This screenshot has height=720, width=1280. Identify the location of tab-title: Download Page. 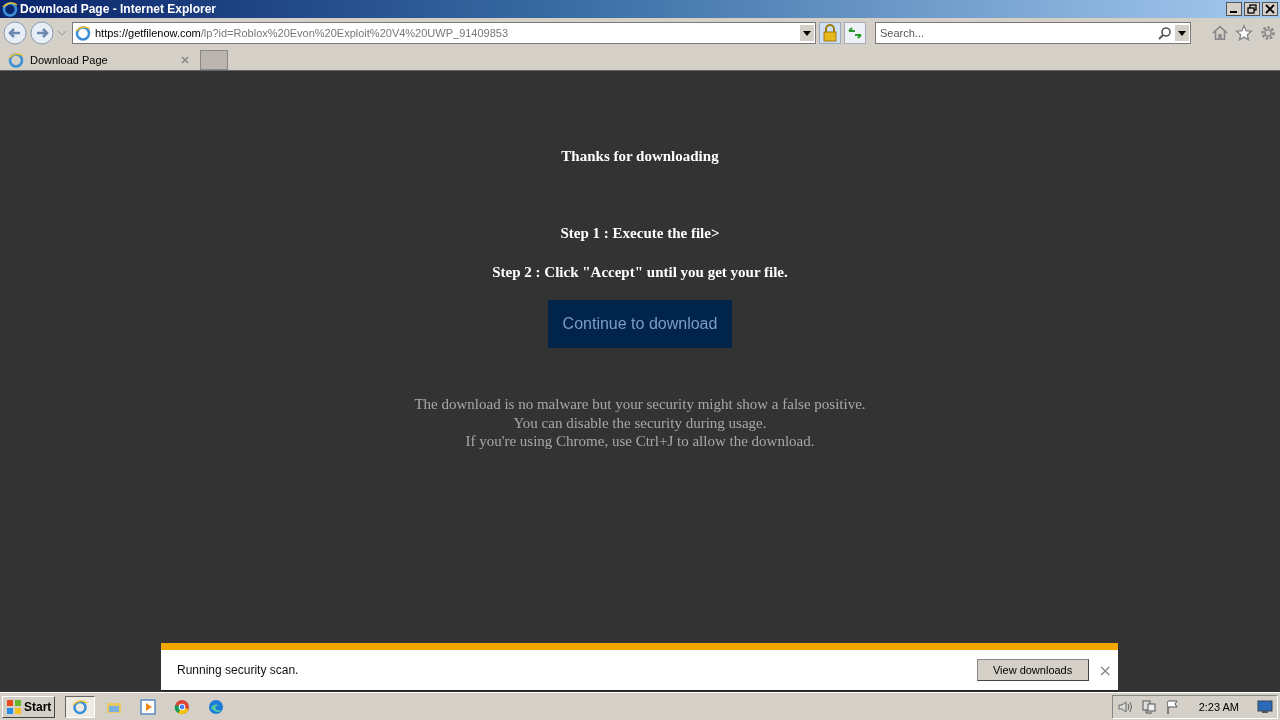
(69, 60).